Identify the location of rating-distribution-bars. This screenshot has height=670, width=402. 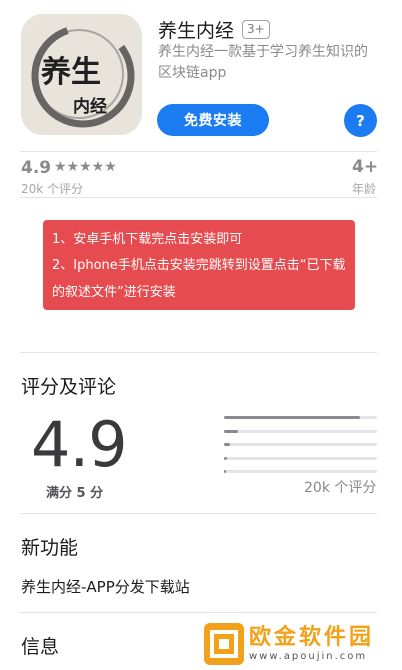
(300, 450).